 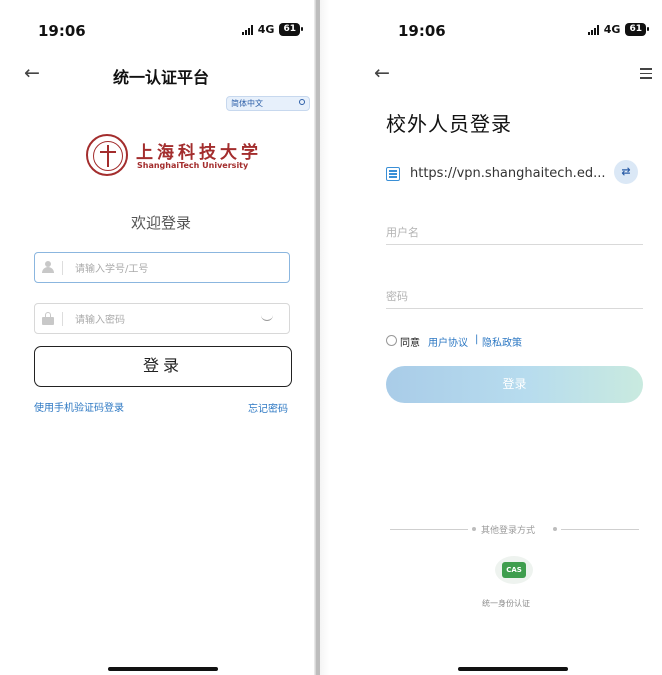 I want to click on other-login-divider: 其他登录方式, so click(x=515, y=529).